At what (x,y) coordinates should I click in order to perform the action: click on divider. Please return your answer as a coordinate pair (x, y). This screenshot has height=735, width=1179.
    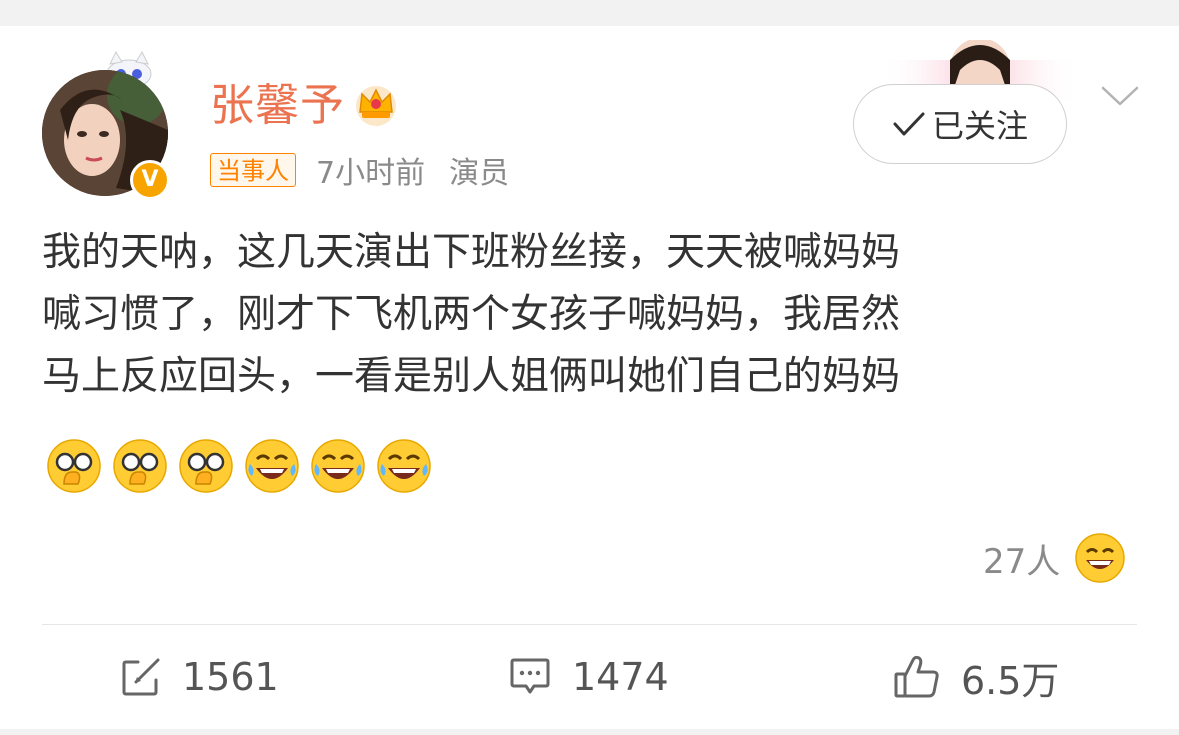
    Looking at the image, I should click on (589, 624).